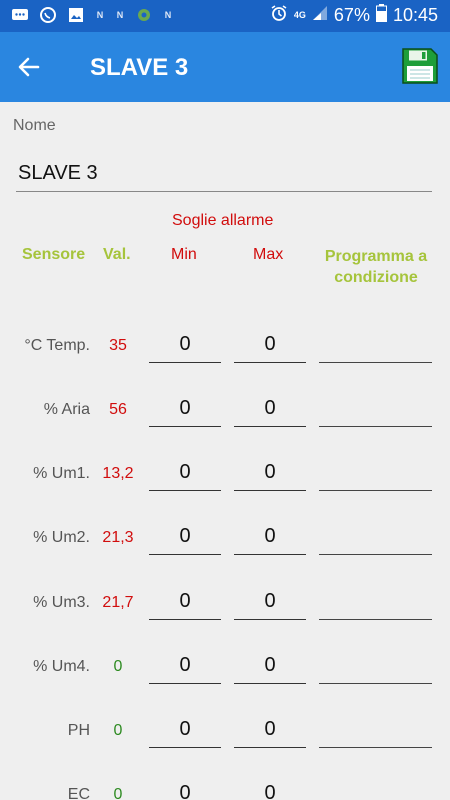 The height and width of the screenshot is (800, 450). I want to click on sensor-label: % Um4., so click(61, 666).